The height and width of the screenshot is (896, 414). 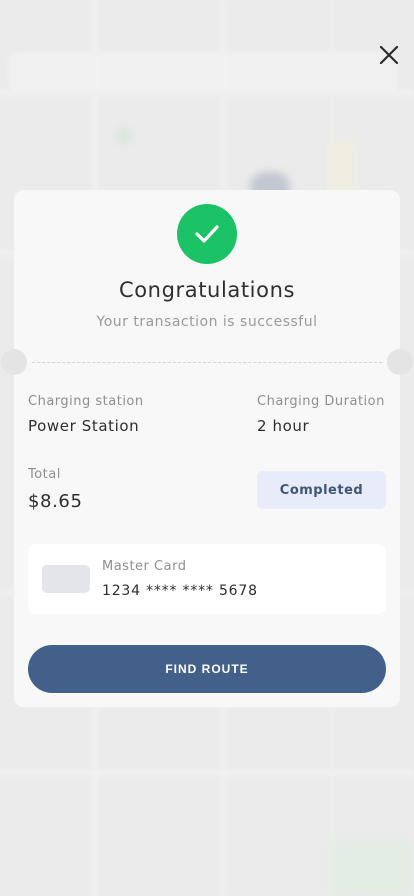 I want to click on duration-label: Charging Duration, so click(x=321, y=401).